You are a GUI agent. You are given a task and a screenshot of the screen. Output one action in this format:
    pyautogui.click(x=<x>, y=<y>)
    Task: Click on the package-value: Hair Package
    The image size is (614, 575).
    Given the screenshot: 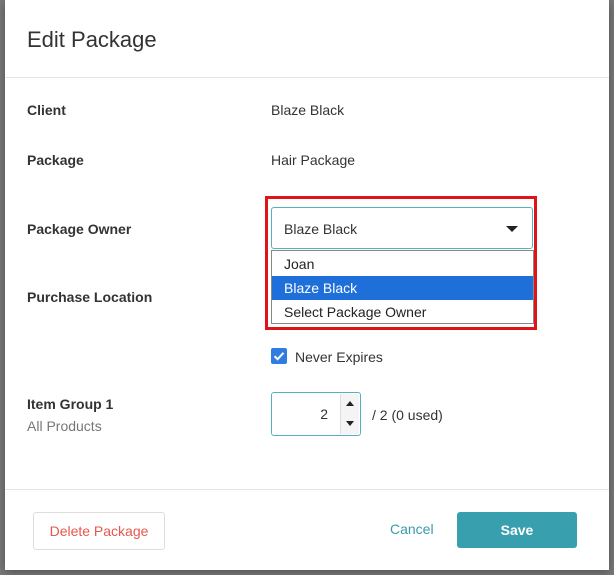 What is the action you would take?
    pyautogui.click(x=313, y=160)
    